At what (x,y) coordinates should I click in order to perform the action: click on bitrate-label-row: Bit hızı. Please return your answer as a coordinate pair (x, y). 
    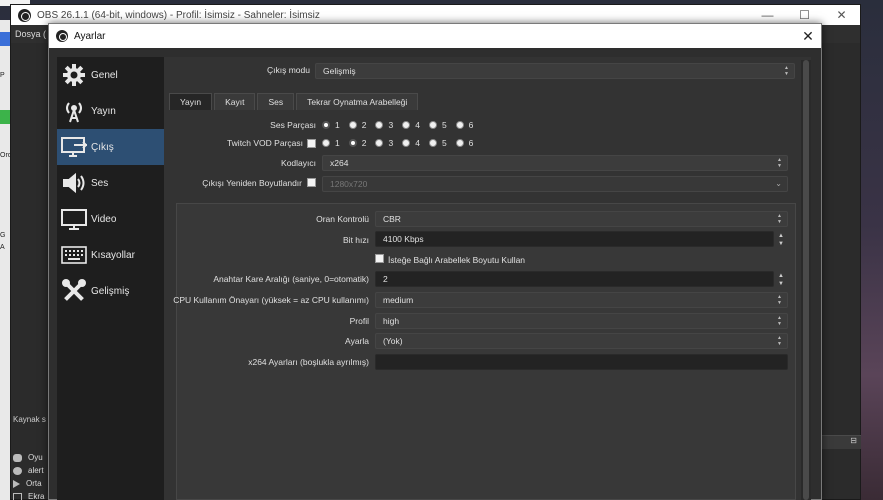
    Looking at the image, I should click on (274, 240).